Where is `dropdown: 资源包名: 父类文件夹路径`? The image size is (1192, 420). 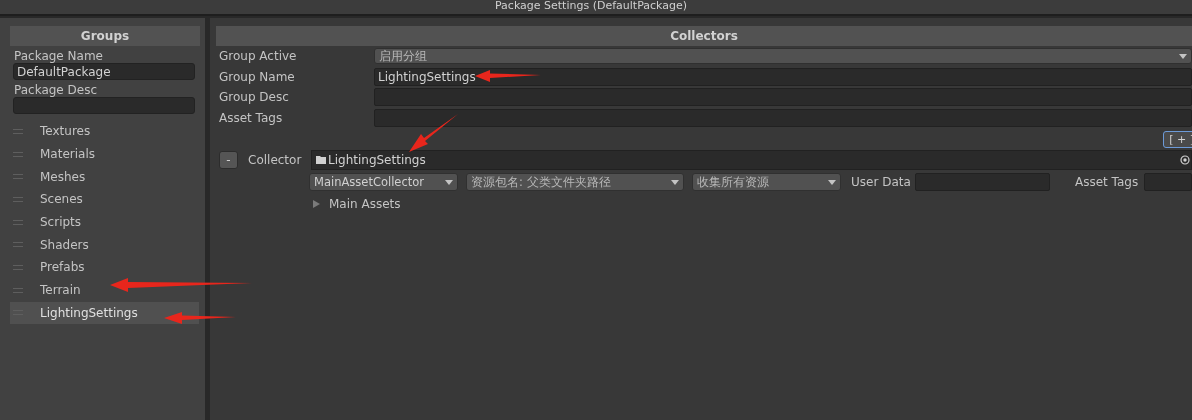
dropdown: 资源包名: 父类文件夹路径 is located at coordinates (575, 182).